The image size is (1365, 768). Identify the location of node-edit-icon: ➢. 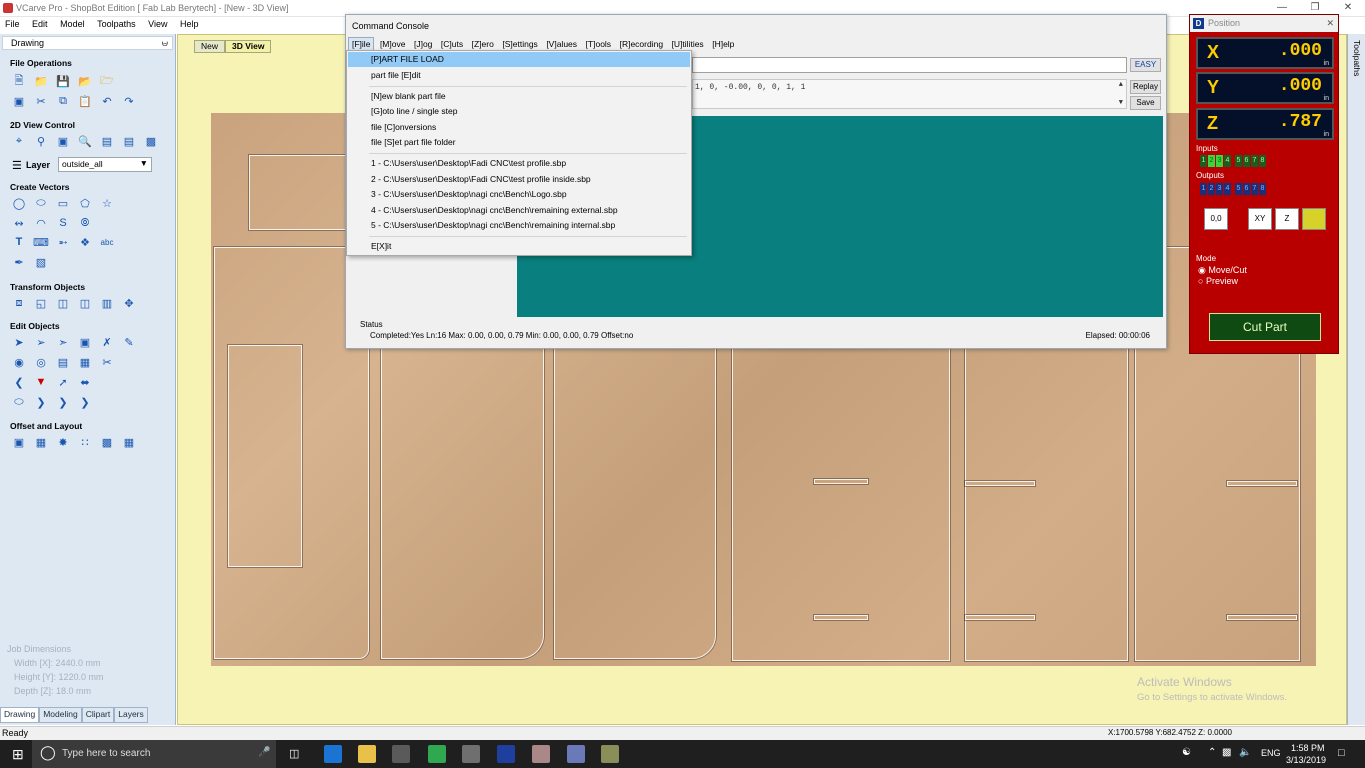
(41, 342).